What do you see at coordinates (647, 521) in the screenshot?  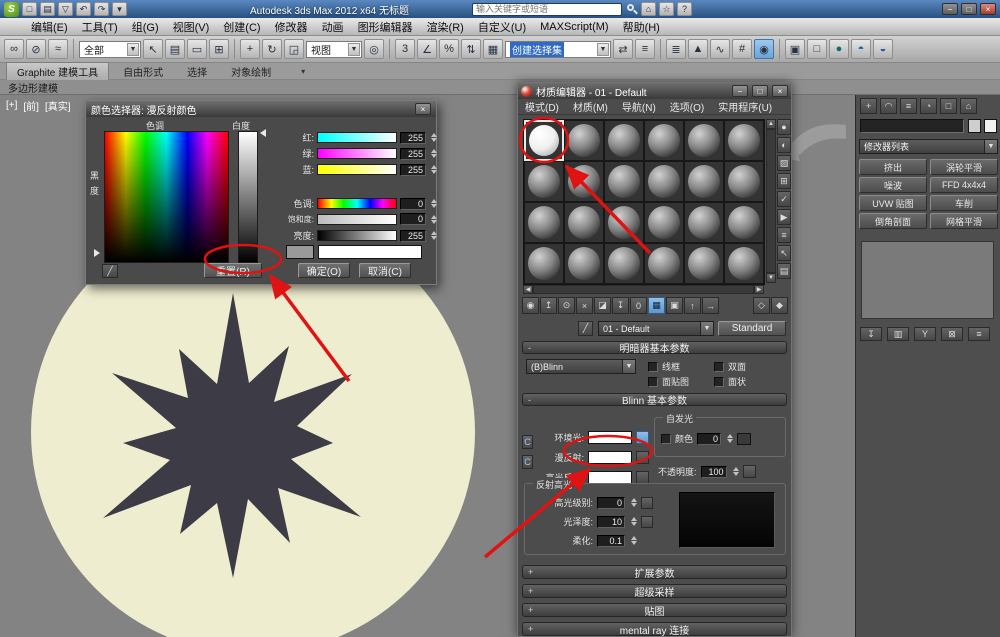 I see `glossiness-map-button` at bounding box center [647, 521].